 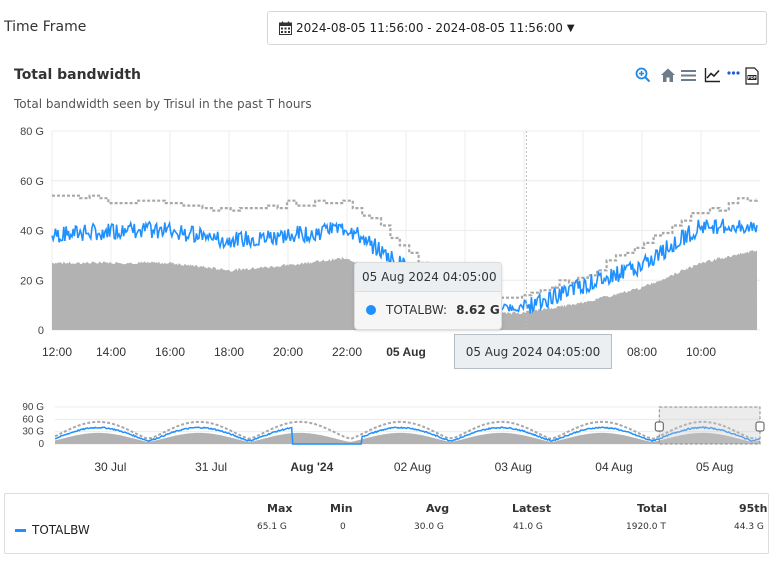 What do you see at coordinates (646, 527) in the screenshot?
I see `cell-total: 1920.0 T` at bounding box center [646, 527].